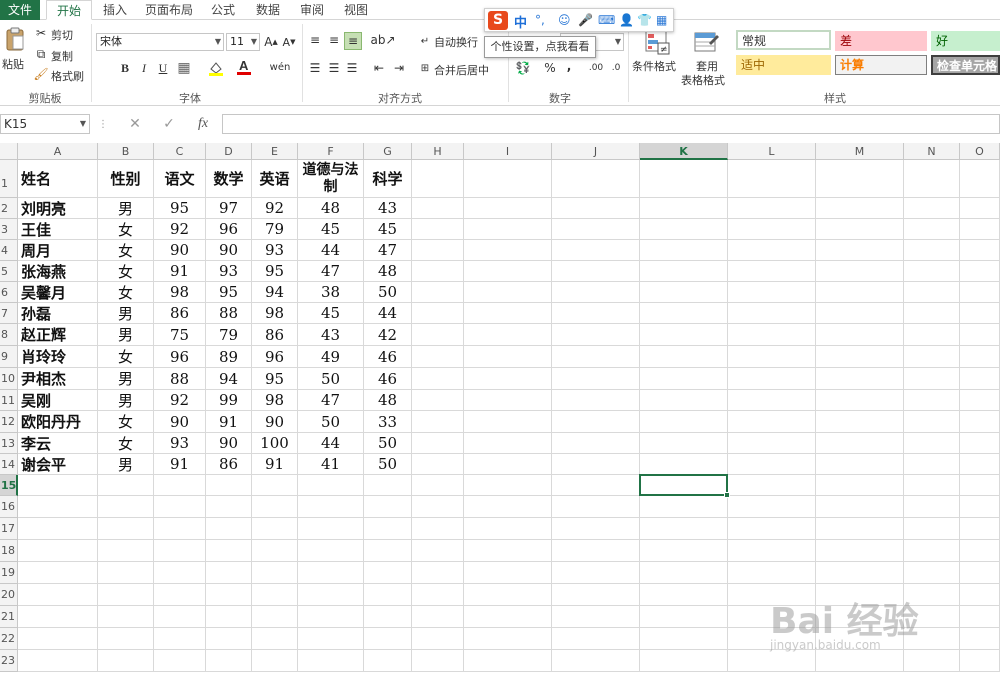 This screenshot has width=1000, height=683. What do you see at coordinates (275, 595) in the screenshot?
I see `cell-e20` at bounding box center [275, 595].